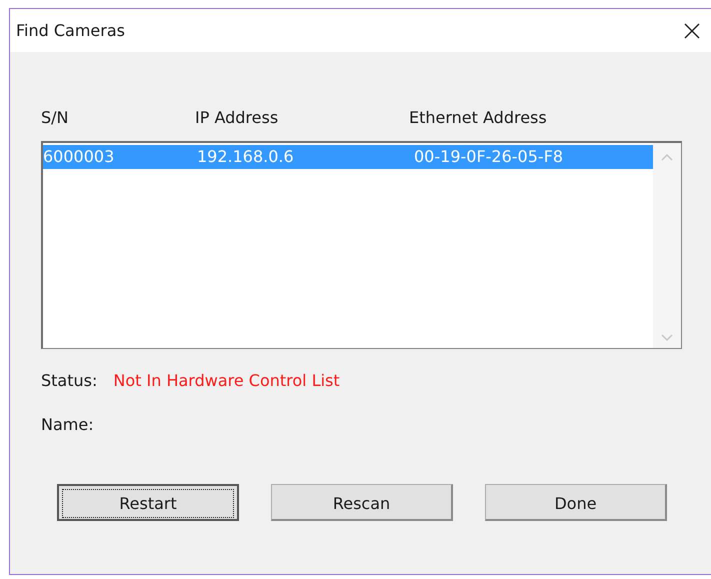 This screenshot has width=711, height=579. I want to click on column-header: S/N, so click(55, 117).